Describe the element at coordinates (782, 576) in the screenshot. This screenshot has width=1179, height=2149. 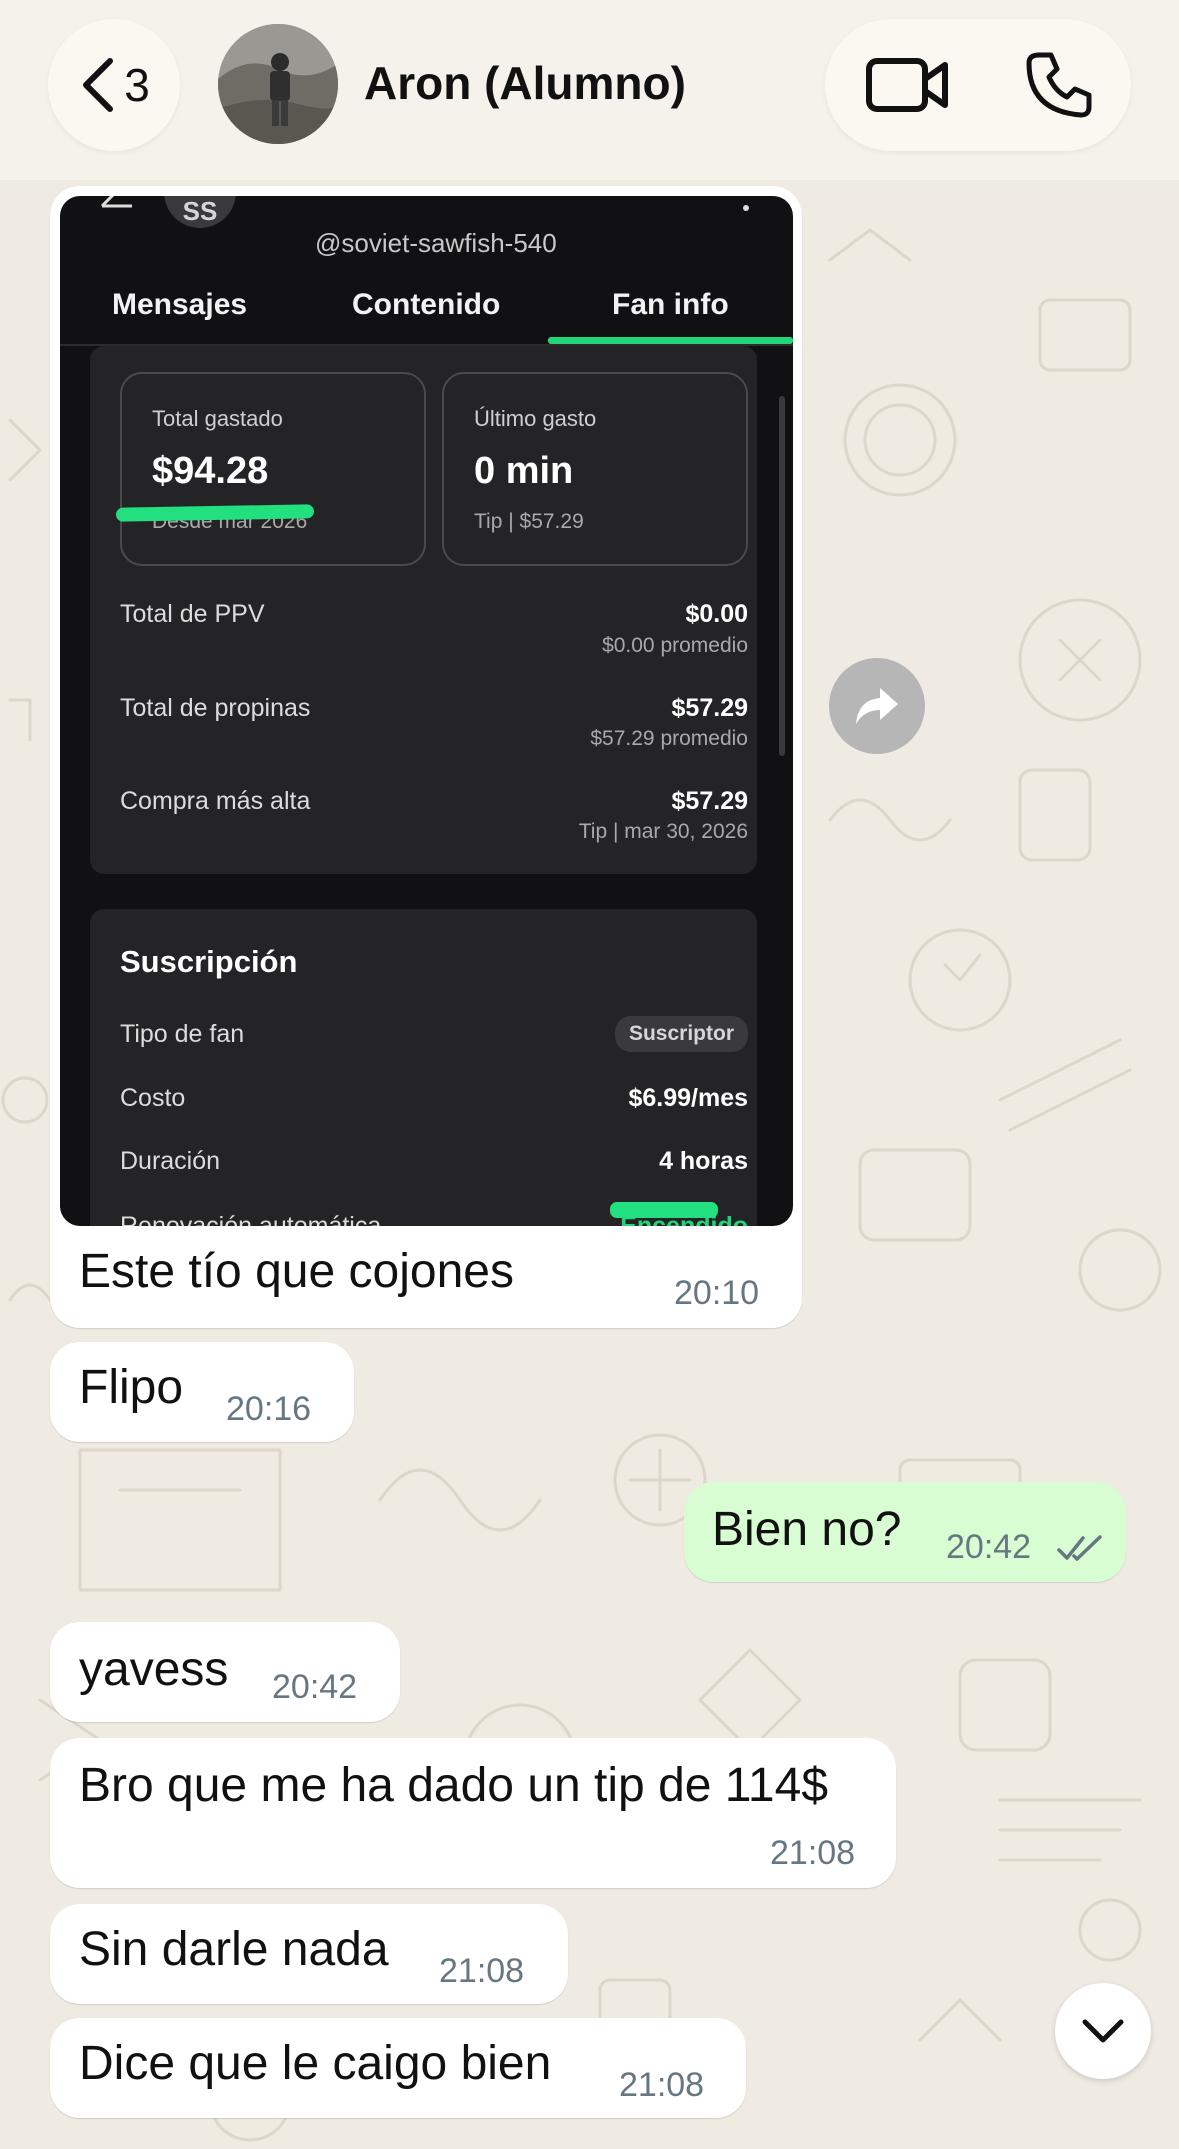
I see `scrollbar` at that location.